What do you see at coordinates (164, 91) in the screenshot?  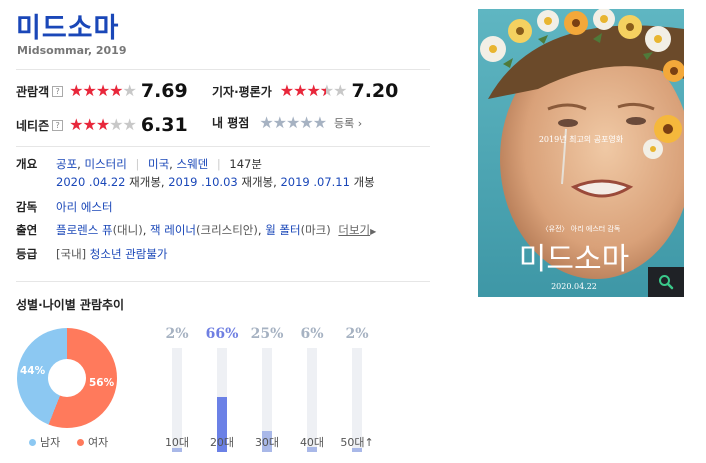 I see `audience-score: 7.69` at bounding box center [164, 91].